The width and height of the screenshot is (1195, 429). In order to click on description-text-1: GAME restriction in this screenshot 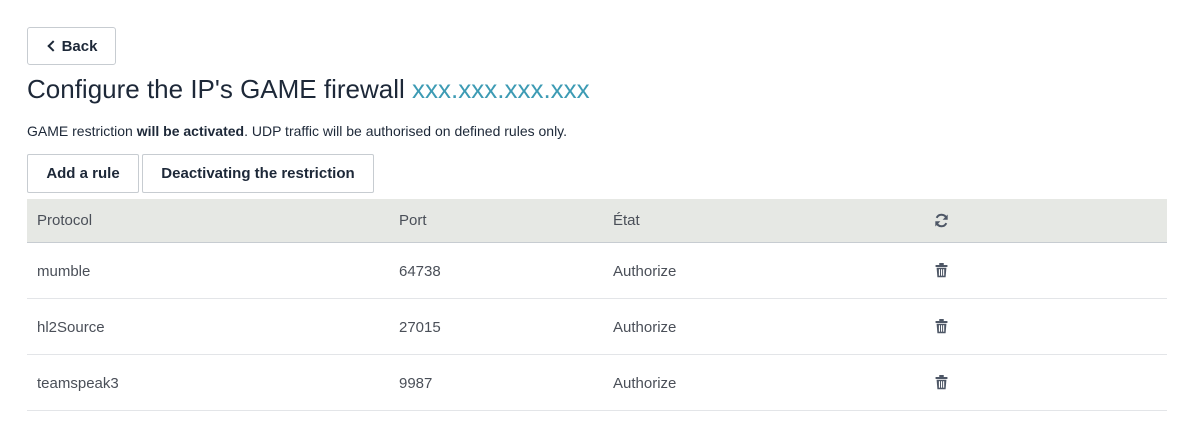, I will do `click(80, 131)`.